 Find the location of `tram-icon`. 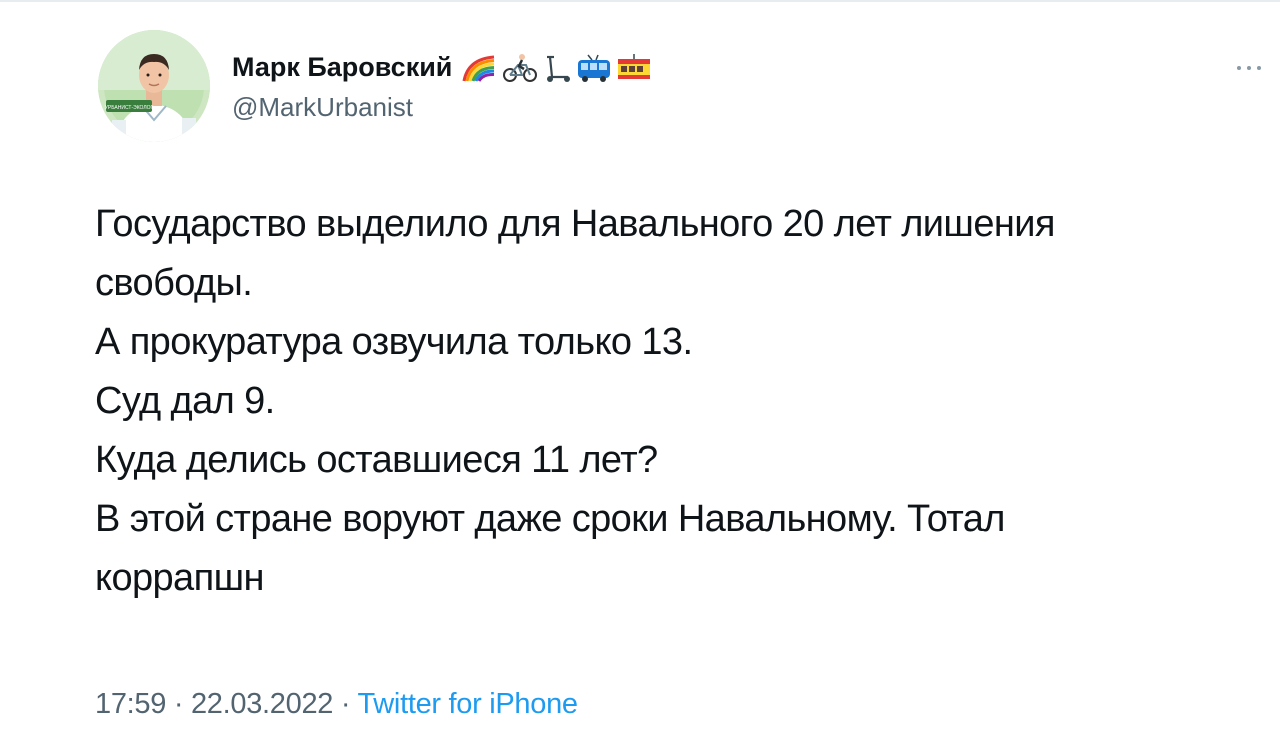

tram-icon is located at coordinates (634, 66).